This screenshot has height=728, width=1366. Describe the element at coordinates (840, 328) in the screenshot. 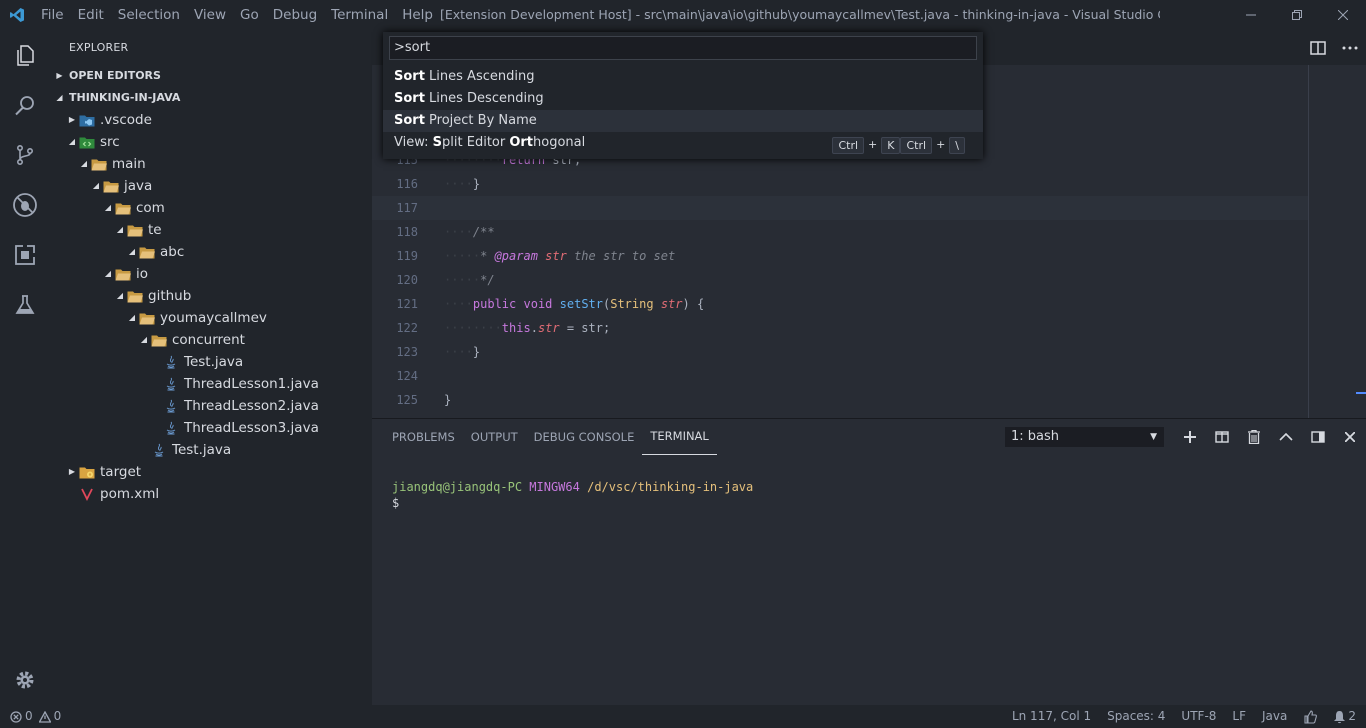

I see `code-line: 122 ········this.str = str;` at that location.